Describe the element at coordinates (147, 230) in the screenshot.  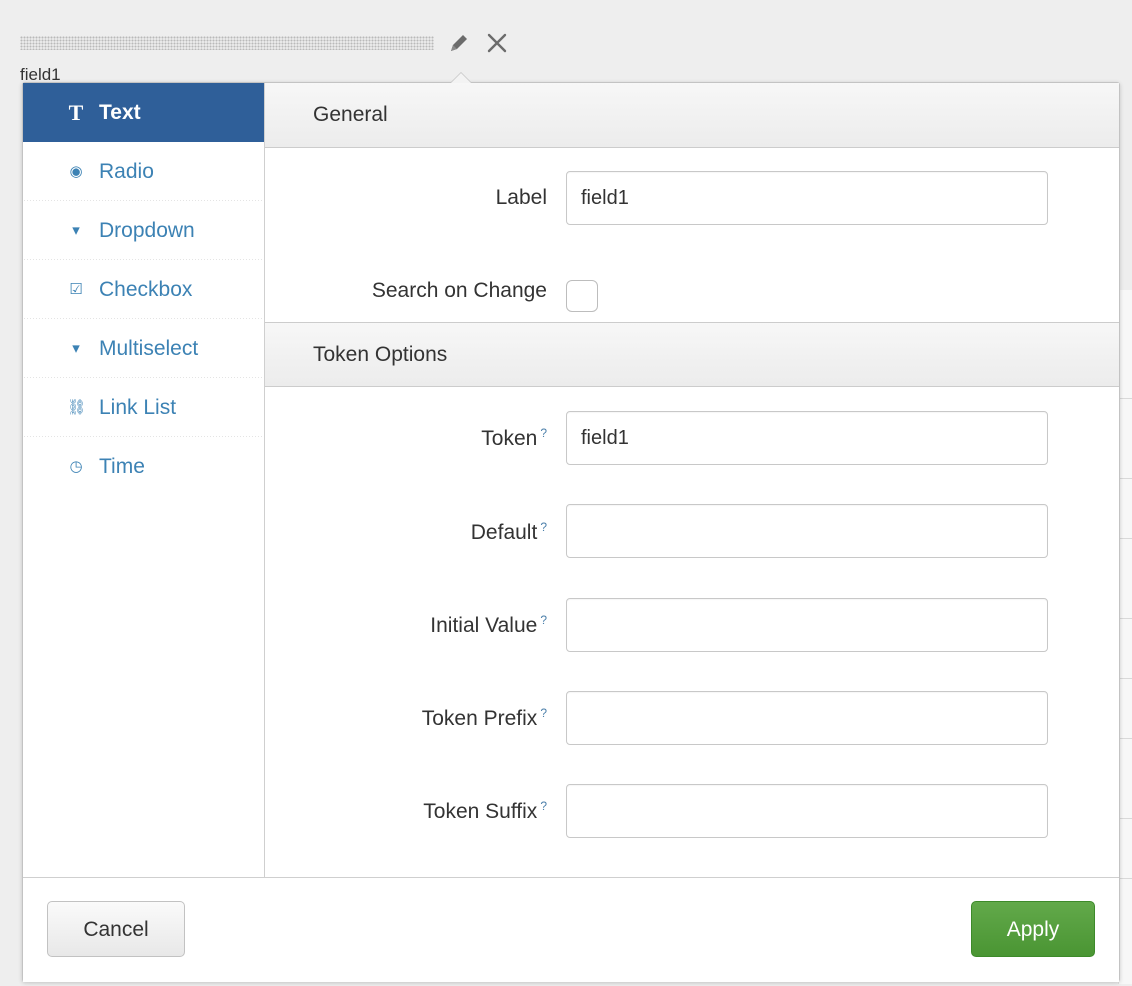
I see `type-item-label: Dropdown` at that location.